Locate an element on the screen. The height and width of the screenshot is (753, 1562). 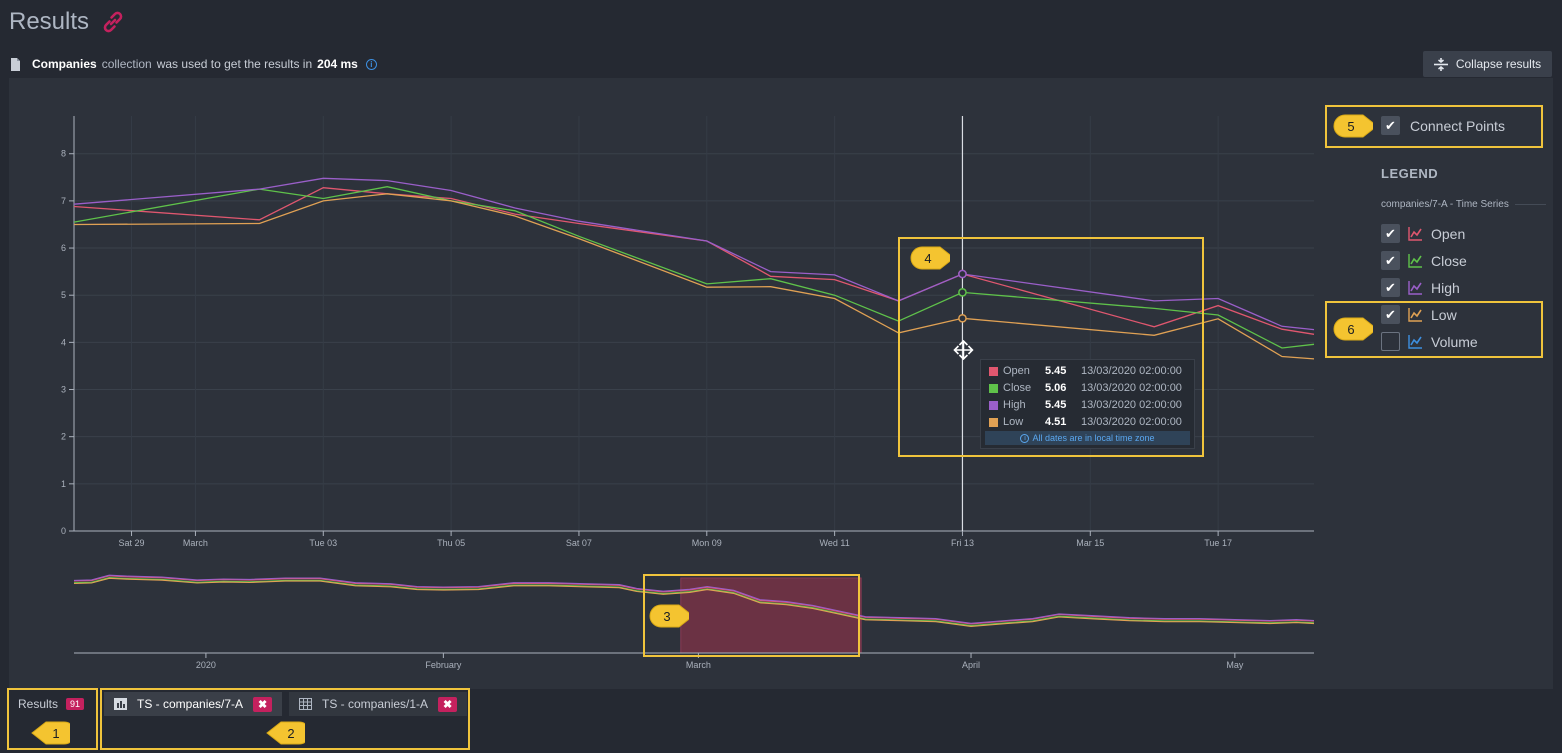
callout-marker: 3 is located at coordinates (669, 616).